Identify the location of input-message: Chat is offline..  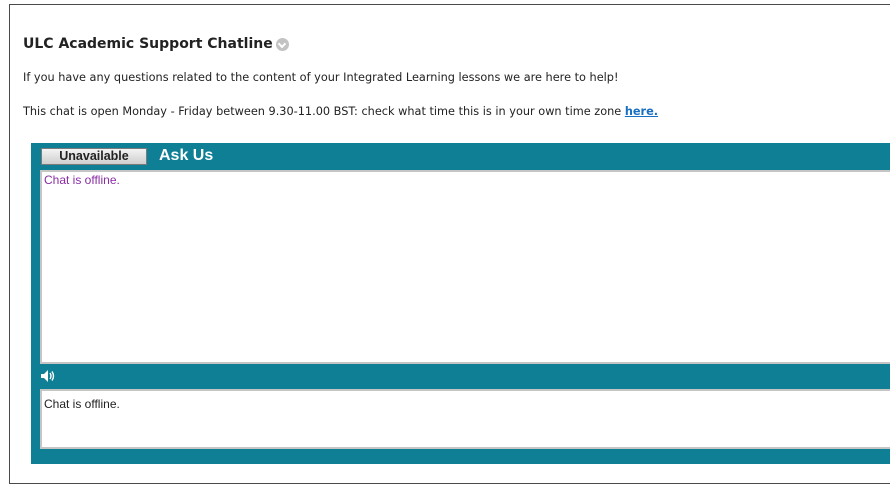
(82, 404).